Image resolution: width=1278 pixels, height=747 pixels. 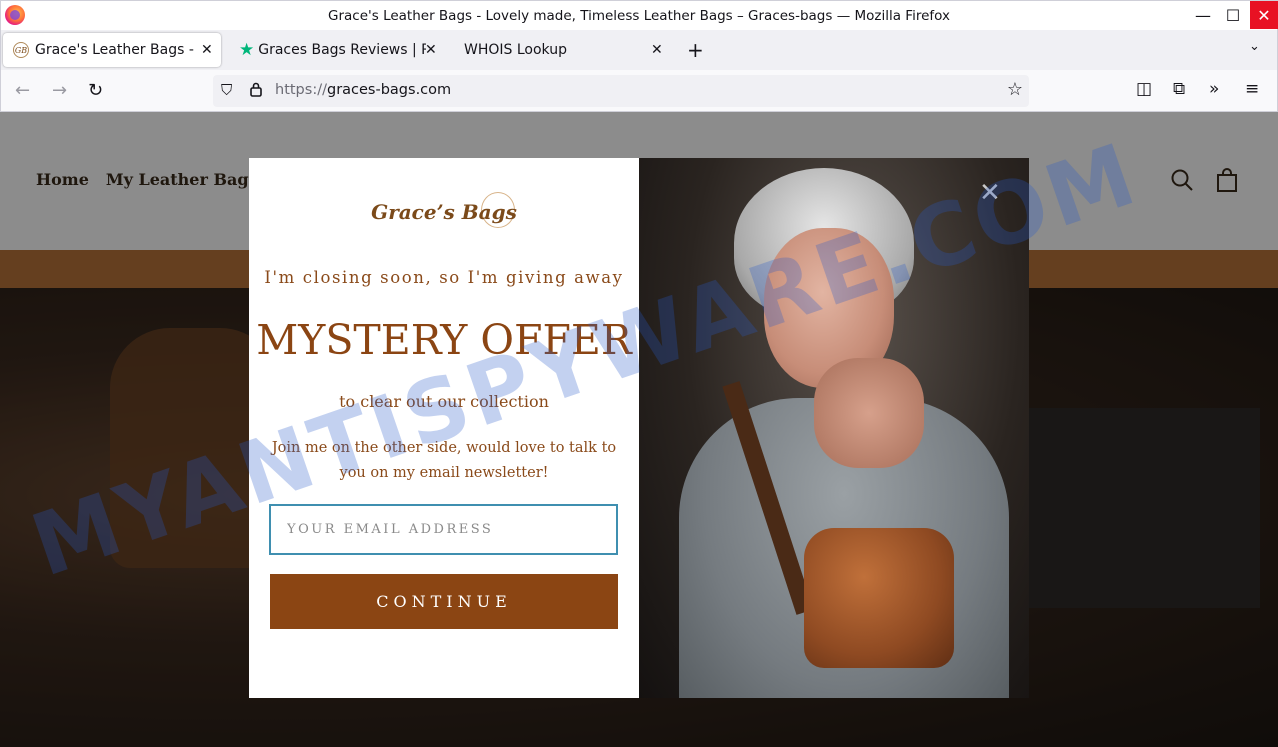 I want to click on tab-graces-leather-bags: GB Grace's Leather Bags - Lovely made ✕, so click(x=112, y=50).